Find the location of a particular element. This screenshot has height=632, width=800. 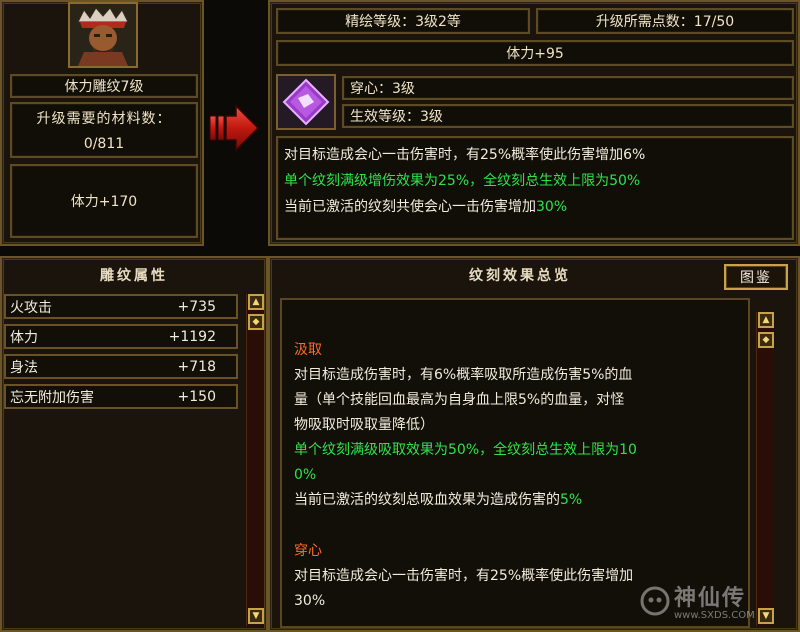

overview-title: 纹刻效果总览 is located at coordinates (520, 276).